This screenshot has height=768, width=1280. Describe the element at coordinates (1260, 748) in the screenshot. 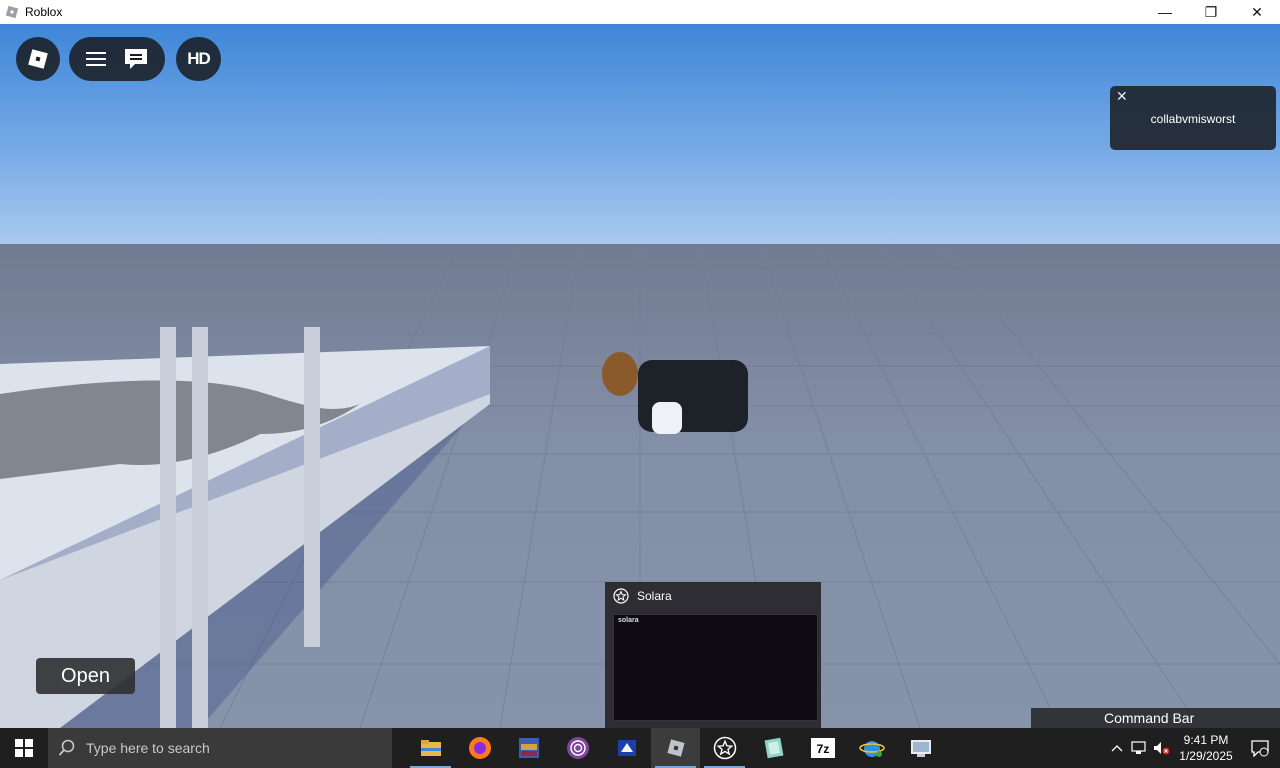

I see `notification-center-icon` at that location.